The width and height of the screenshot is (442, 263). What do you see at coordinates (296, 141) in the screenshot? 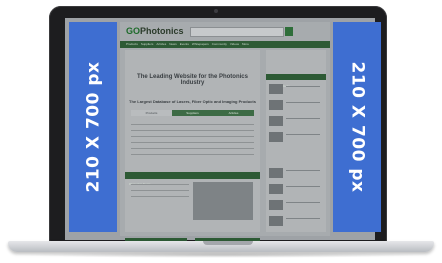
I see `sidebar: Latest Products` at bounding box center [296, 141].